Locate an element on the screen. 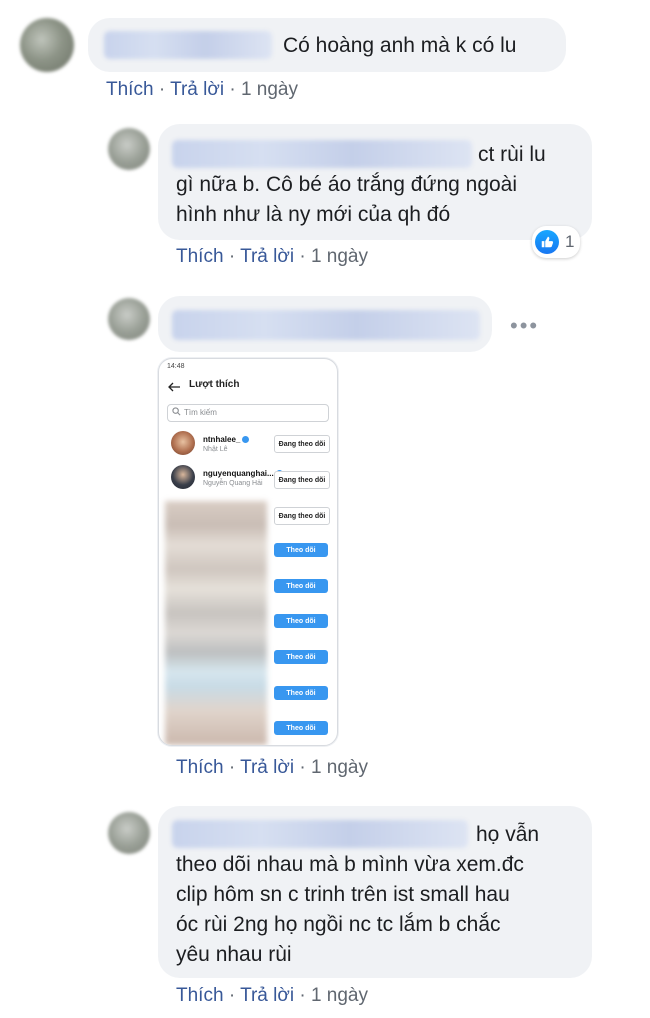  search-icon is located at coordinates (176, 412).